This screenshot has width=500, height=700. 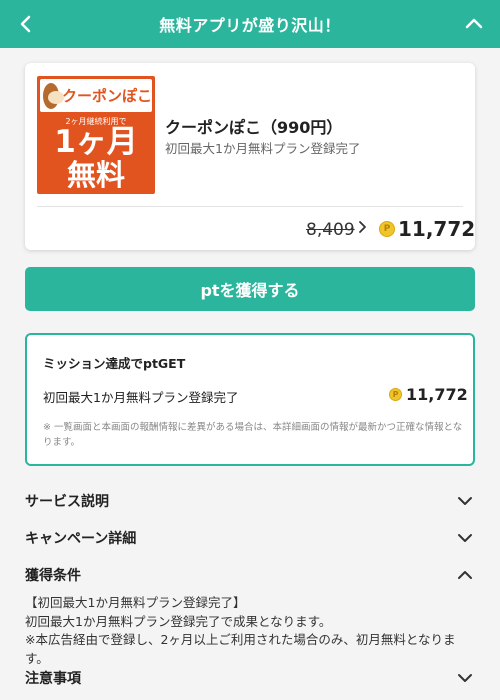 What do you see at coordinates (53, 576) in the screenshot?
I see `section-conditions-label: 獲得条件` at bounding box center [53, 576].